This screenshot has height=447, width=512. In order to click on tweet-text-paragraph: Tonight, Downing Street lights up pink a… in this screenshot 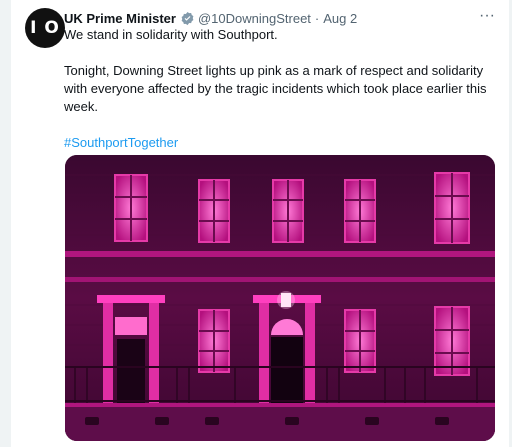, I will do `click(275, 88)`.